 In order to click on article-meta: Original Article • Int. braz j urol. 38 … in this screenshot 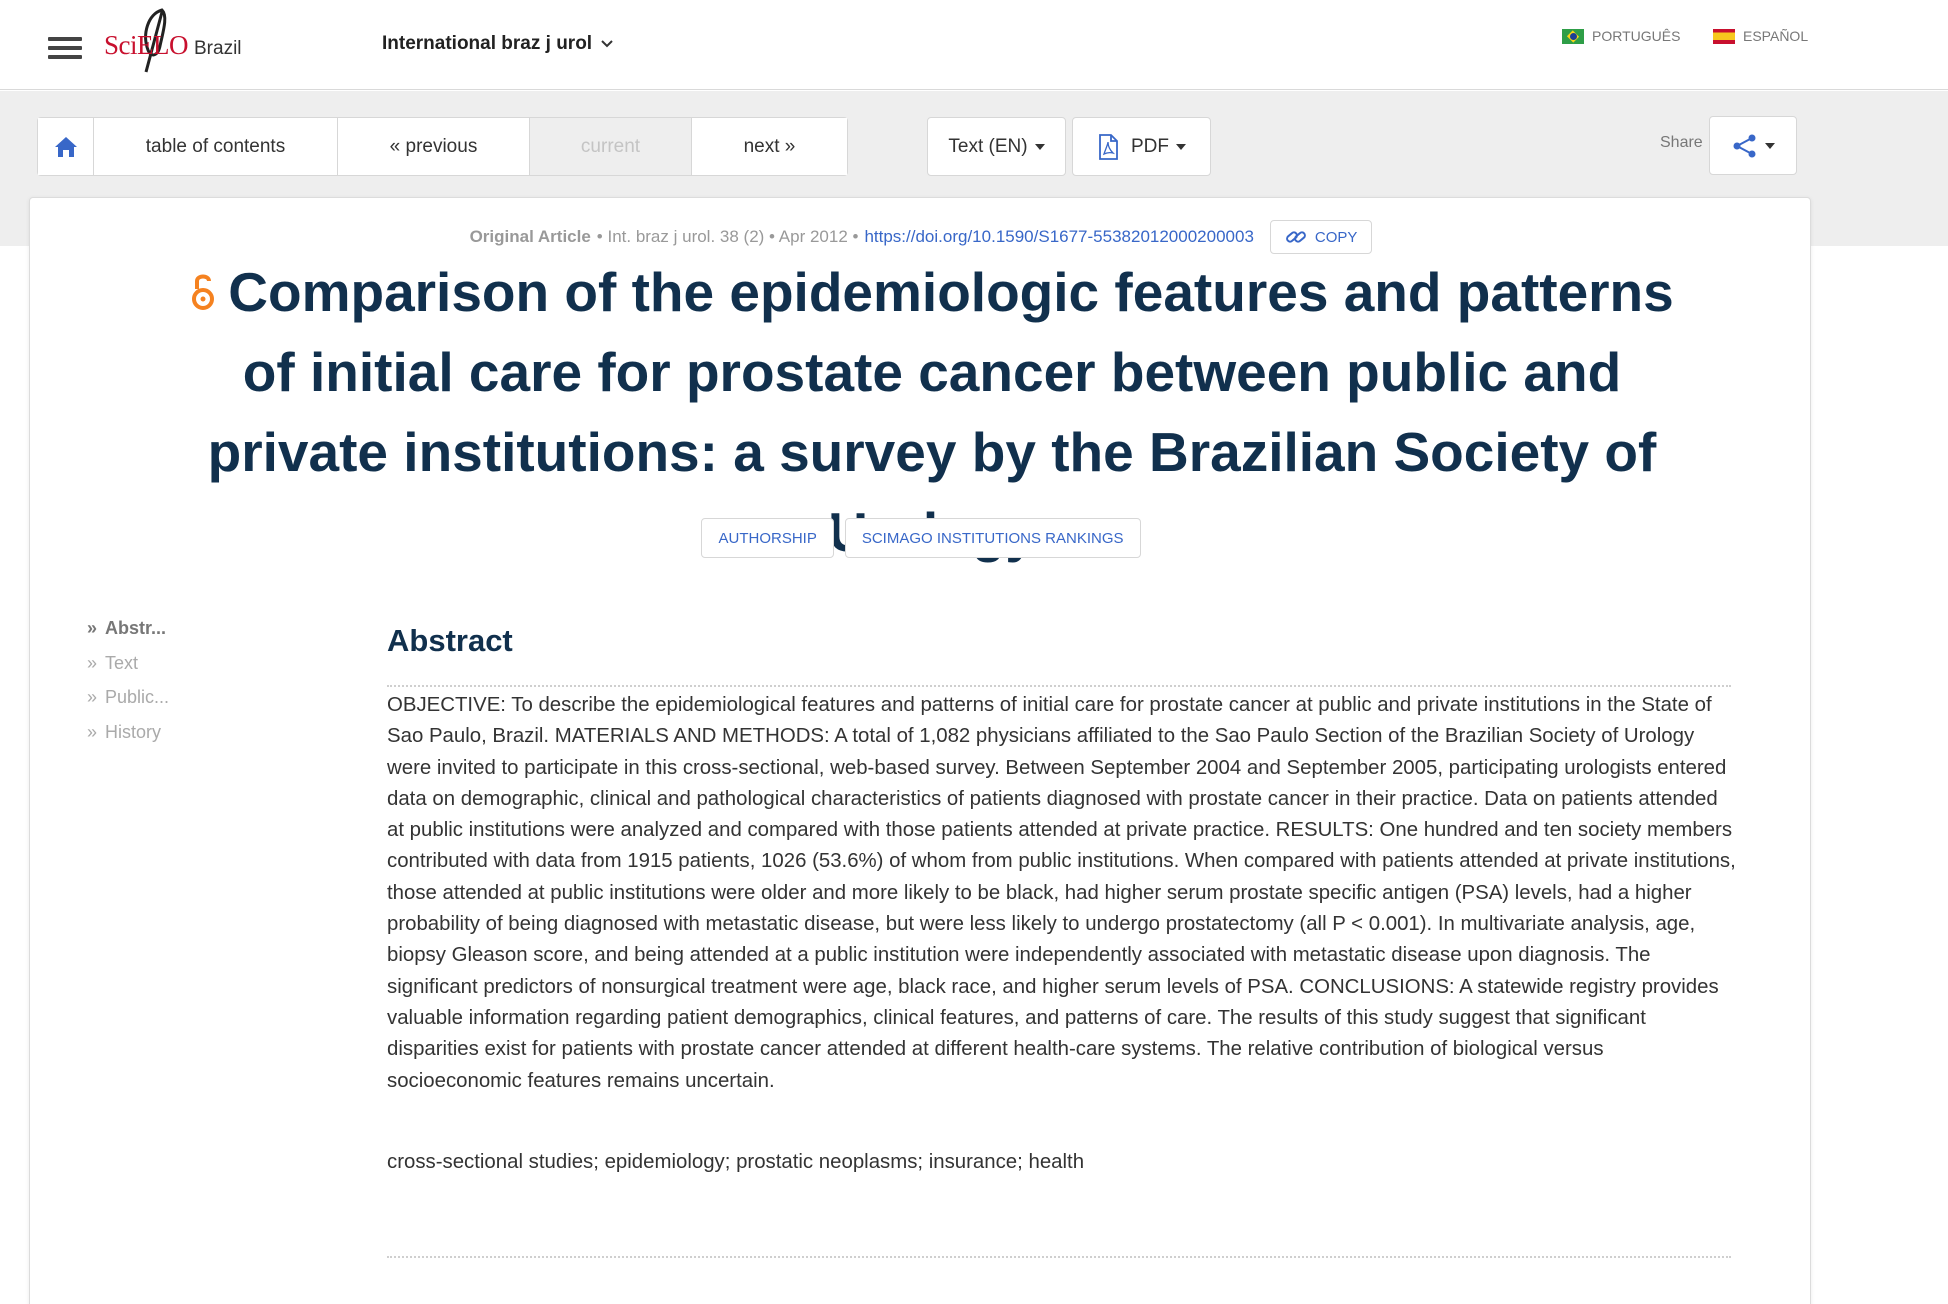, I will do `click(921, 237)`.